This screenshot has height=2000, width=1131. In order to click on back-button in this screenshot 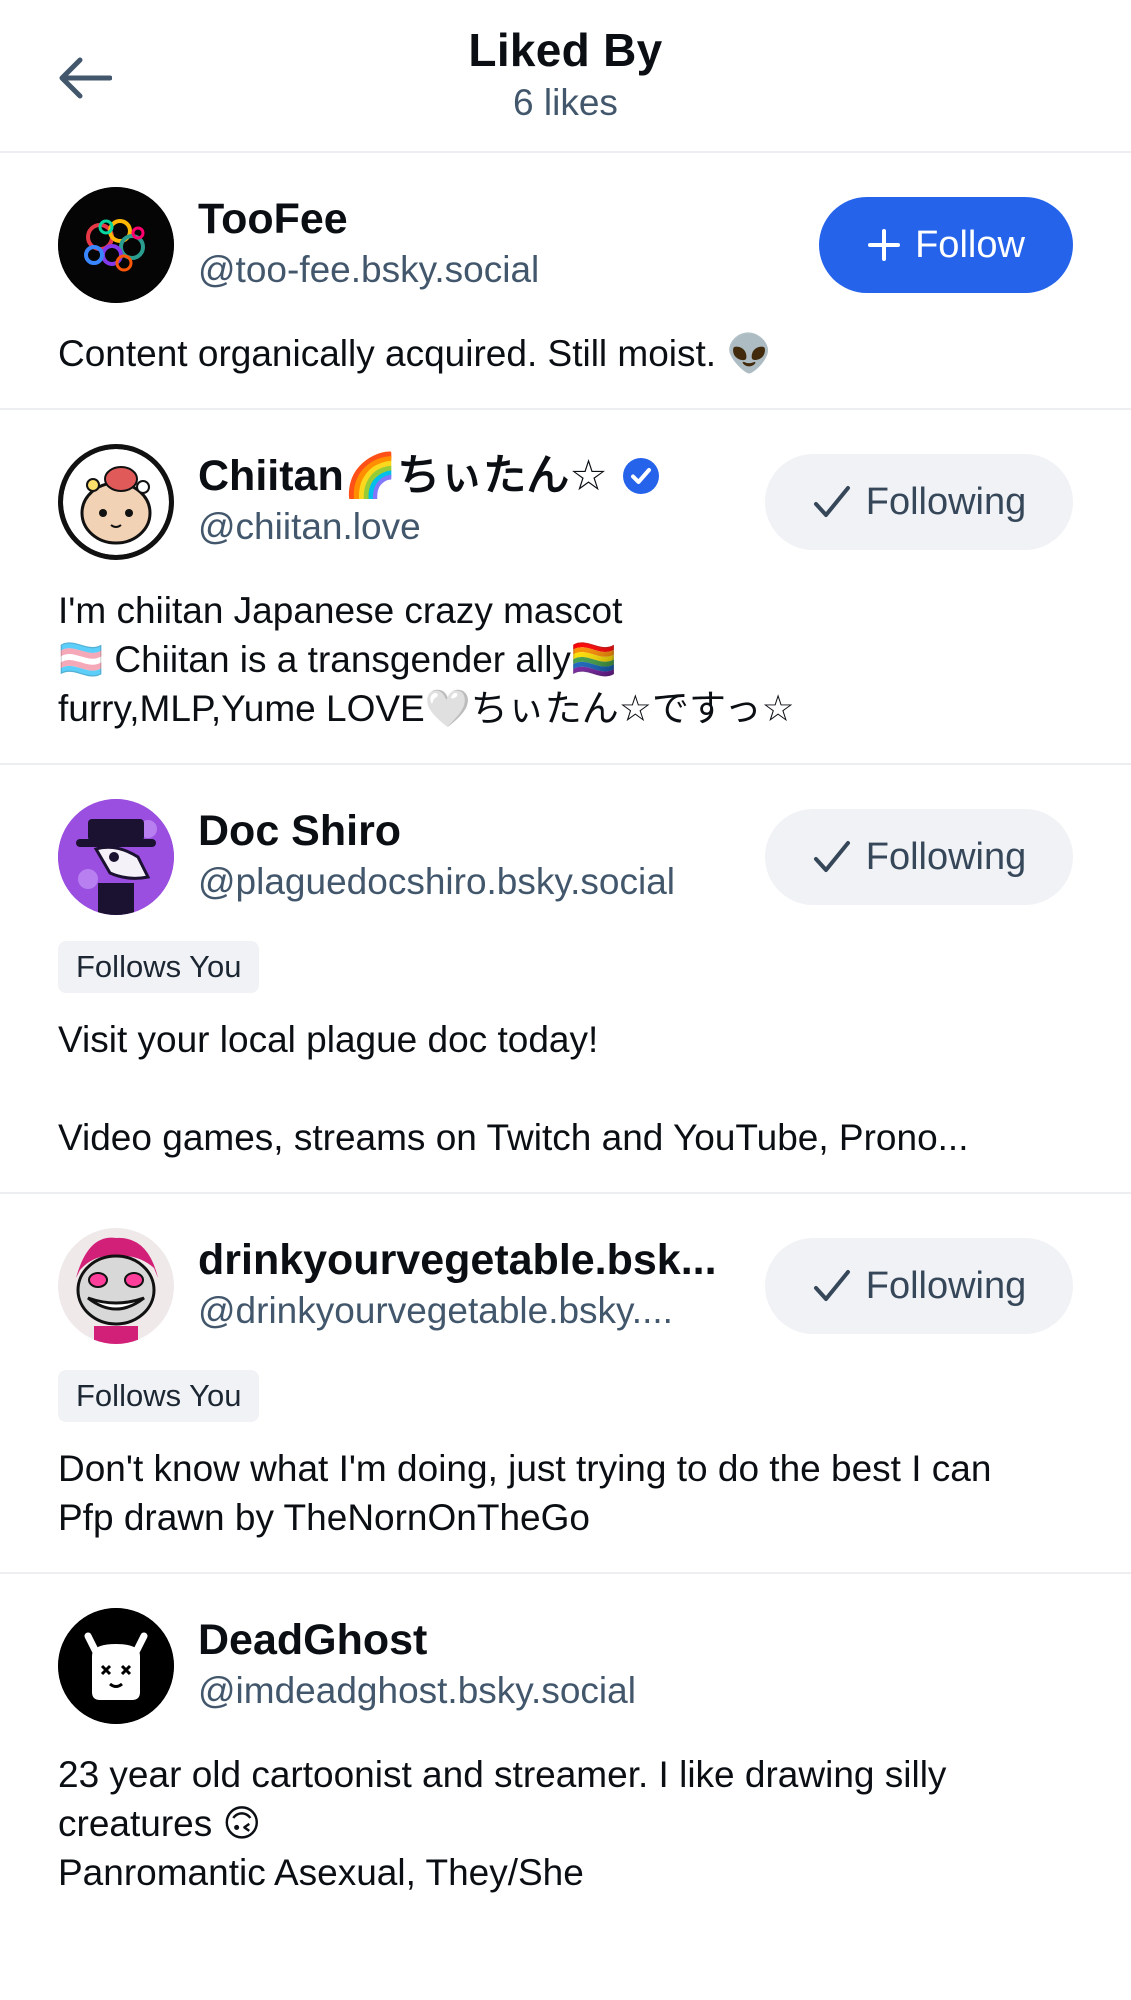, I will do `click(84, 78)`.